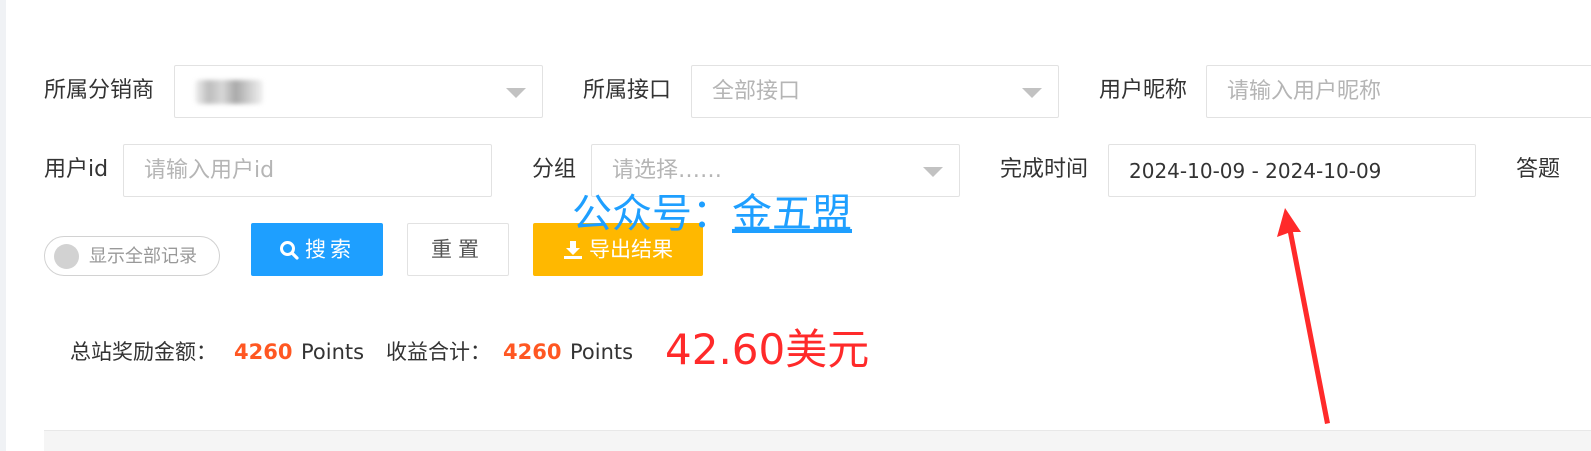 This screenshot has width=1591, height=451. I want to click on search-button: 搜索, so click(317, 249).